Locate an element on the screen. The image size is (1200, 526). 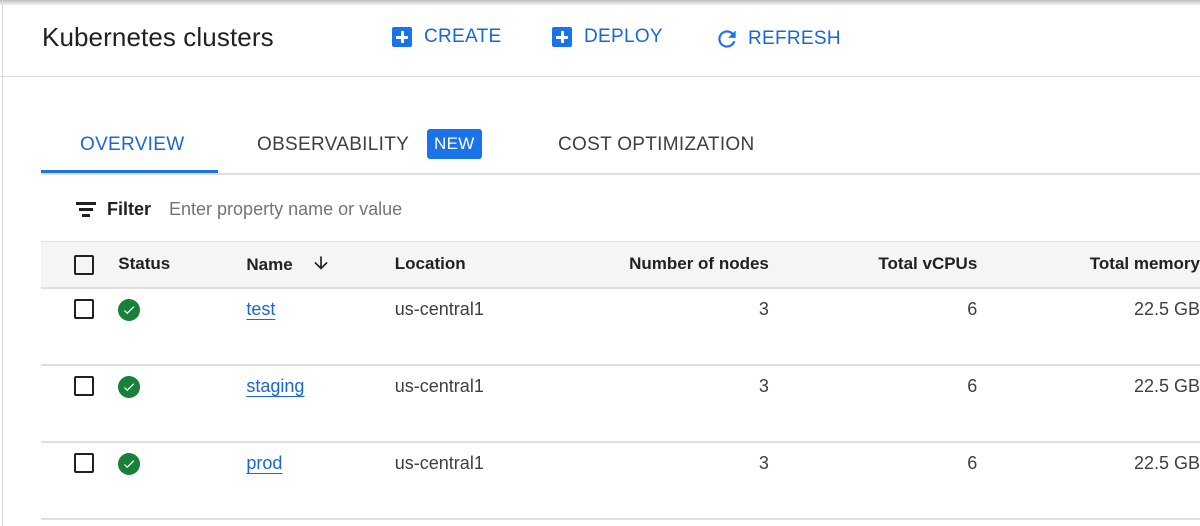
cluster-link: prod is located at coordinates (264, 463).